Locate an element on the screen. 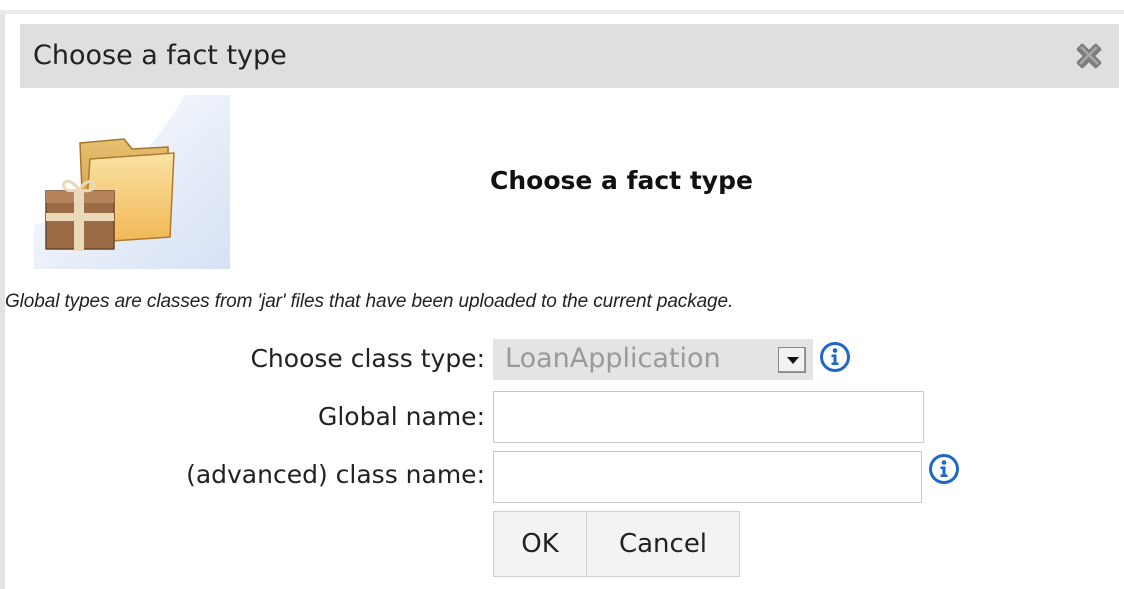  global-name-label: Global name: is located at coordinates (401, 416).